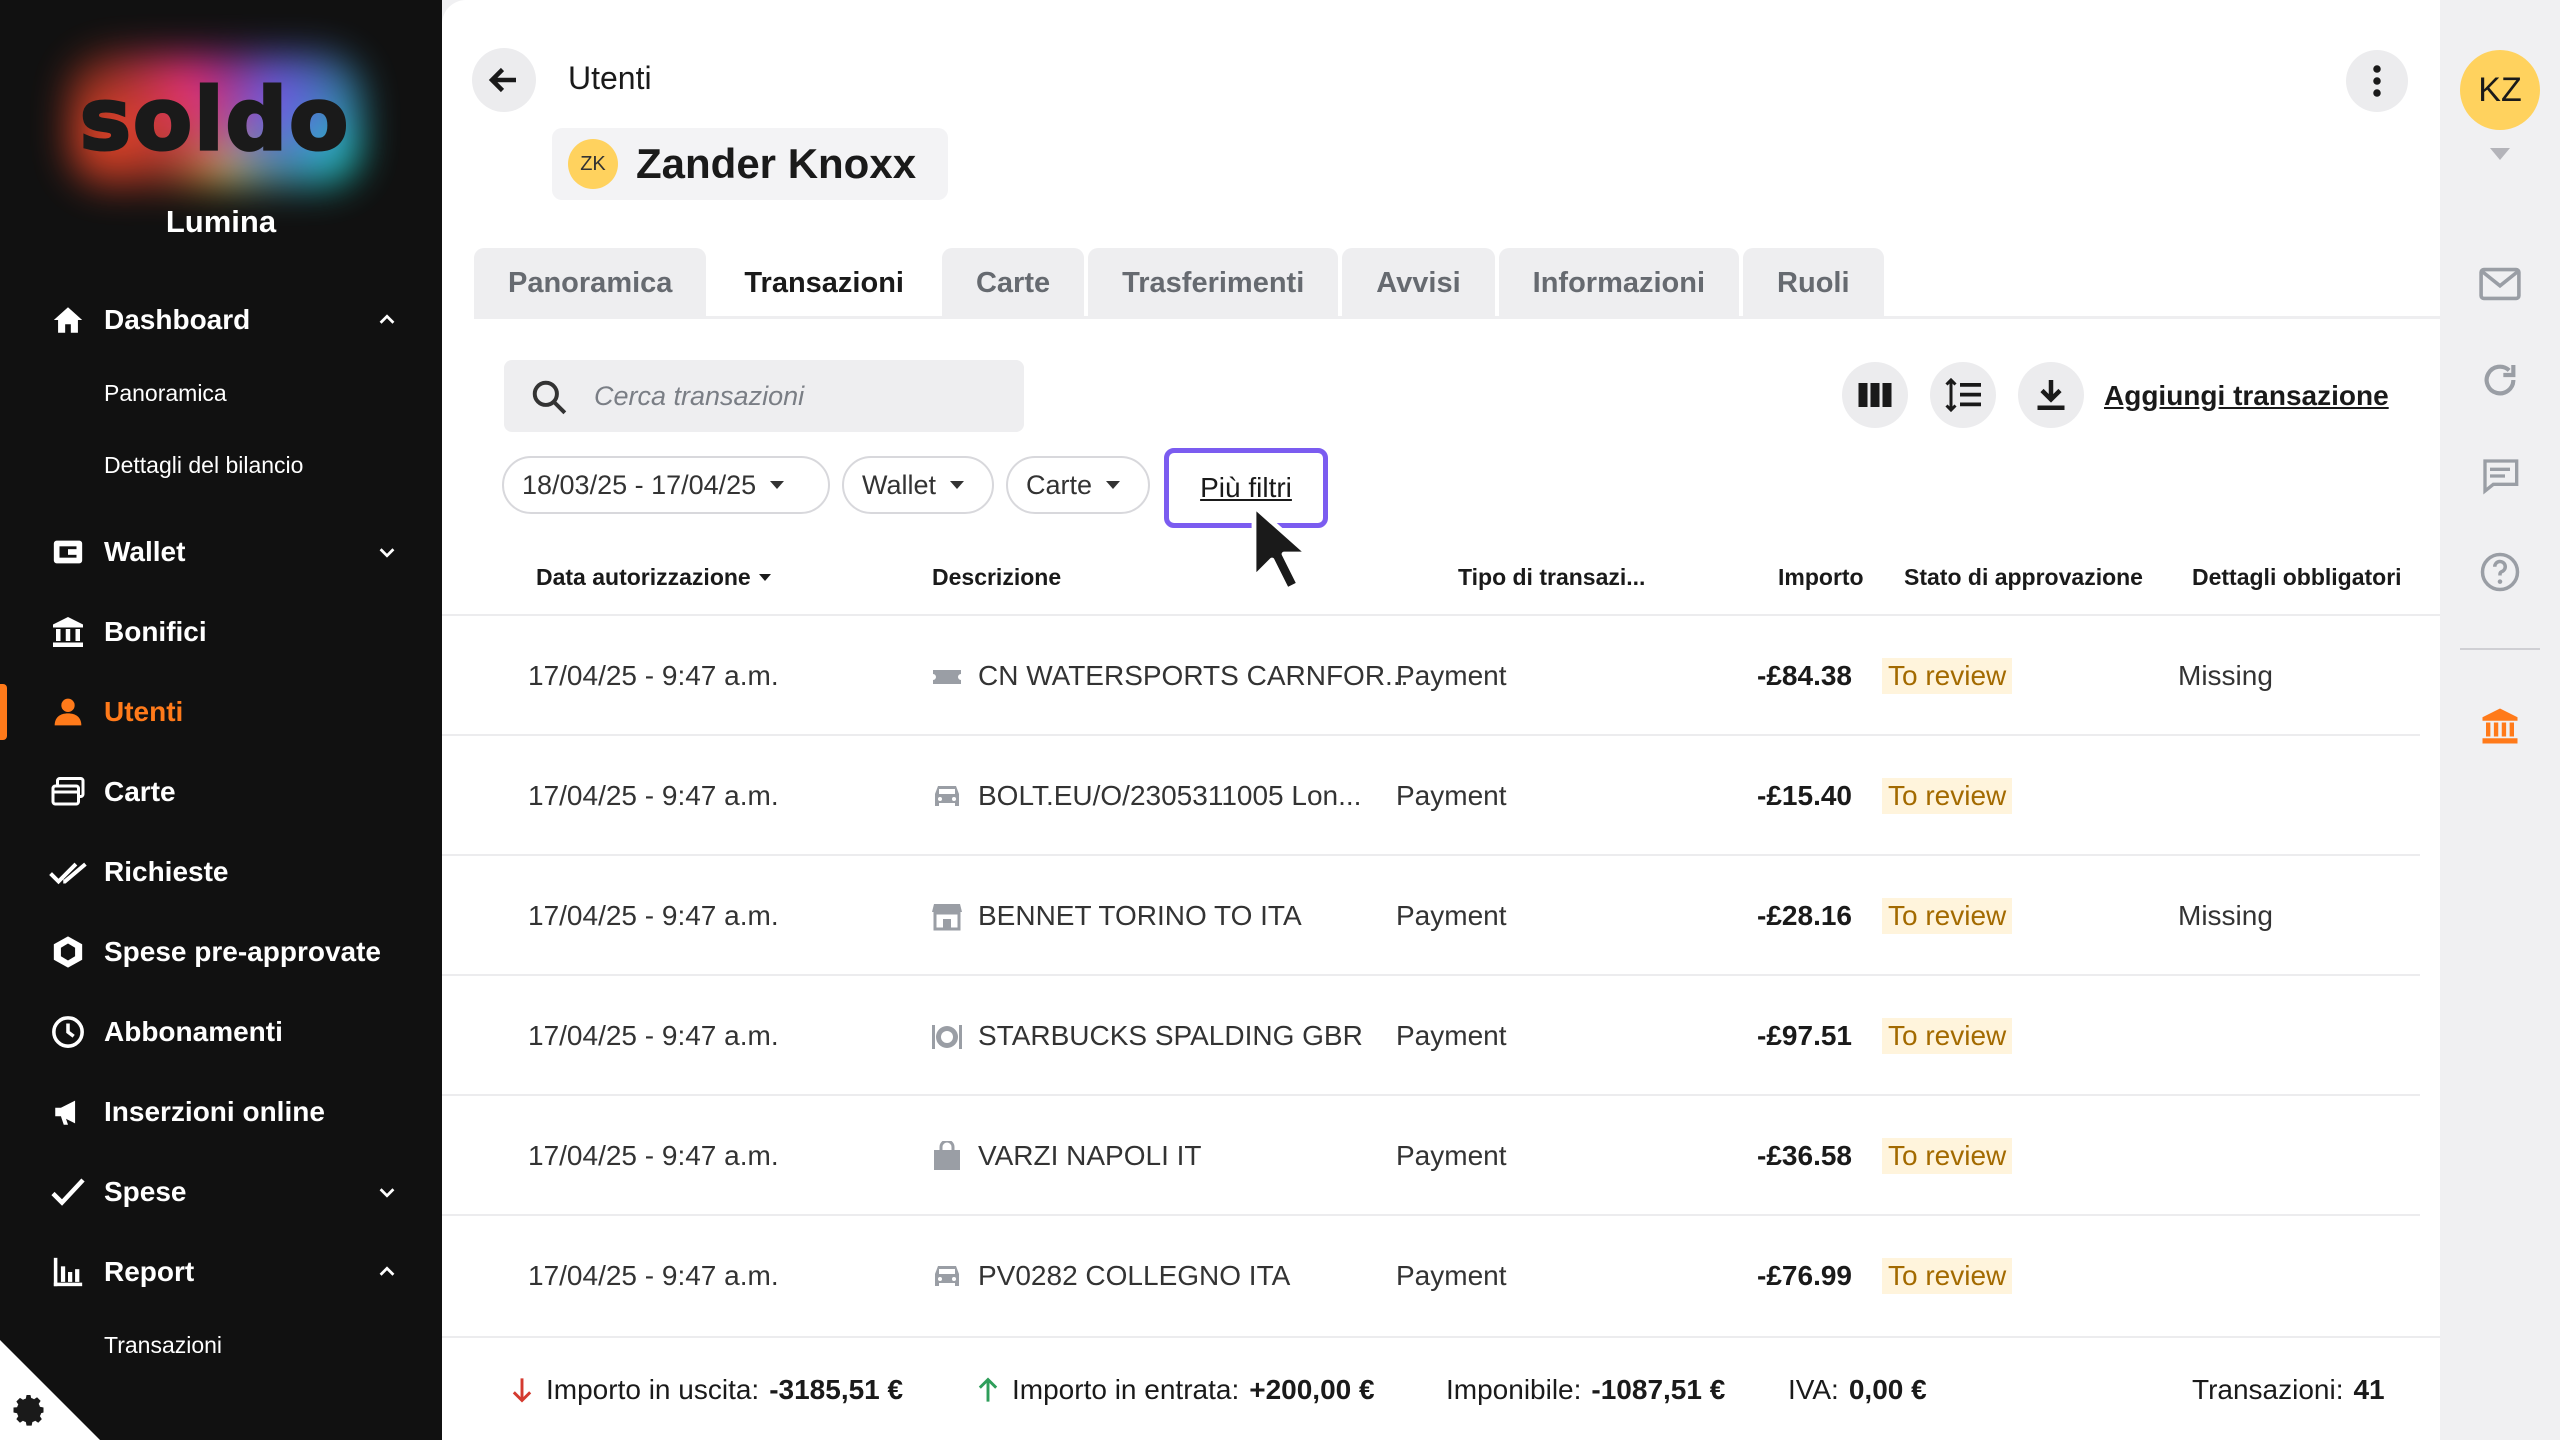 This screenshot has width=2560, height=1440. I want to click on tab-transazioni: Transazioni, so click(824, 283).